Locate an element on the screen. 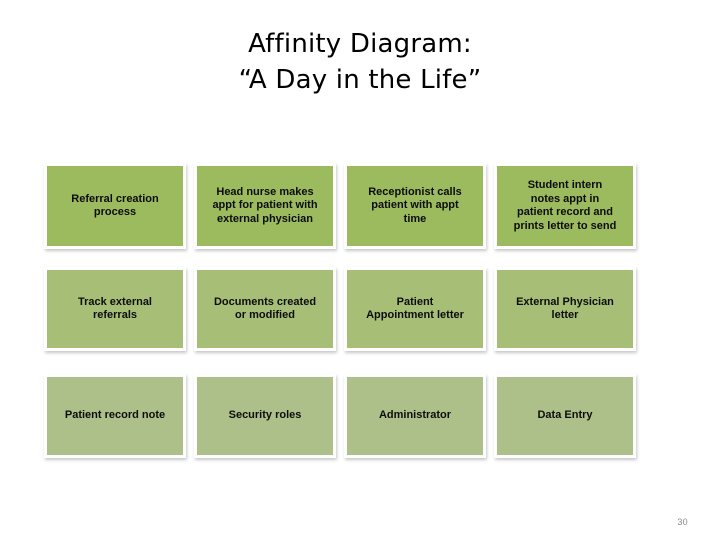 This screenshot has height=540, width=720. affinity-card-label: Referral creation process is located at coordinates (115, 205).